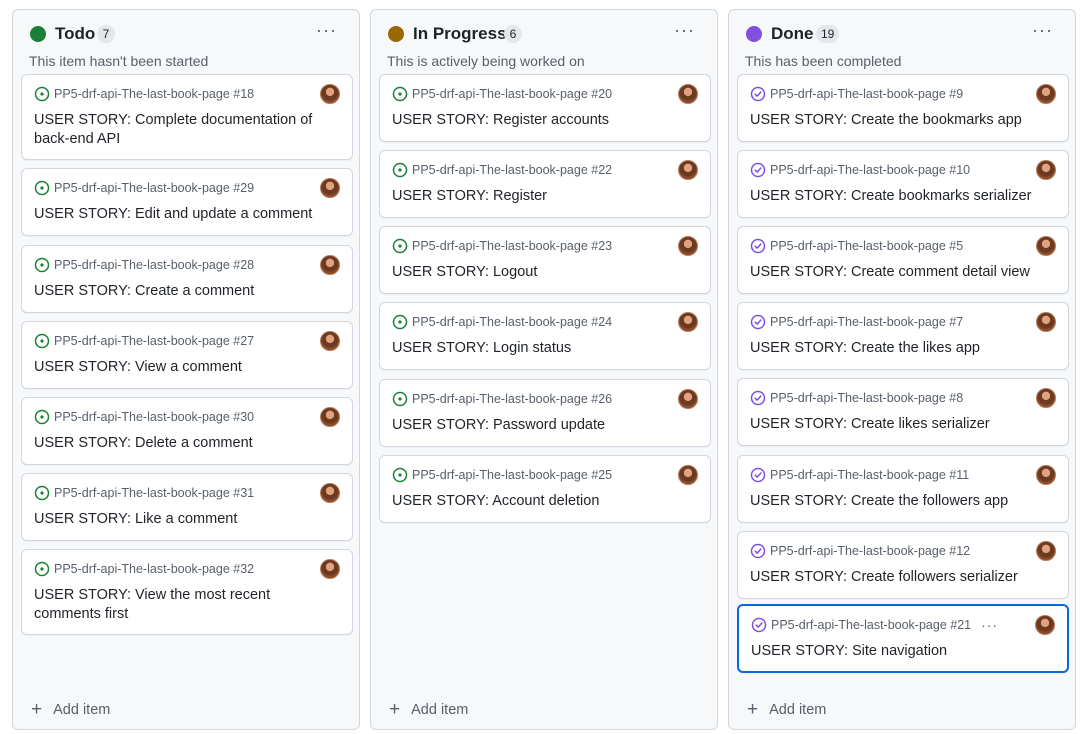  Describe the element at coordinates (869, 475) in the screenshot. I see `issue-reference-link: PP5-drf-api-The-last-book-page #11` at that location.